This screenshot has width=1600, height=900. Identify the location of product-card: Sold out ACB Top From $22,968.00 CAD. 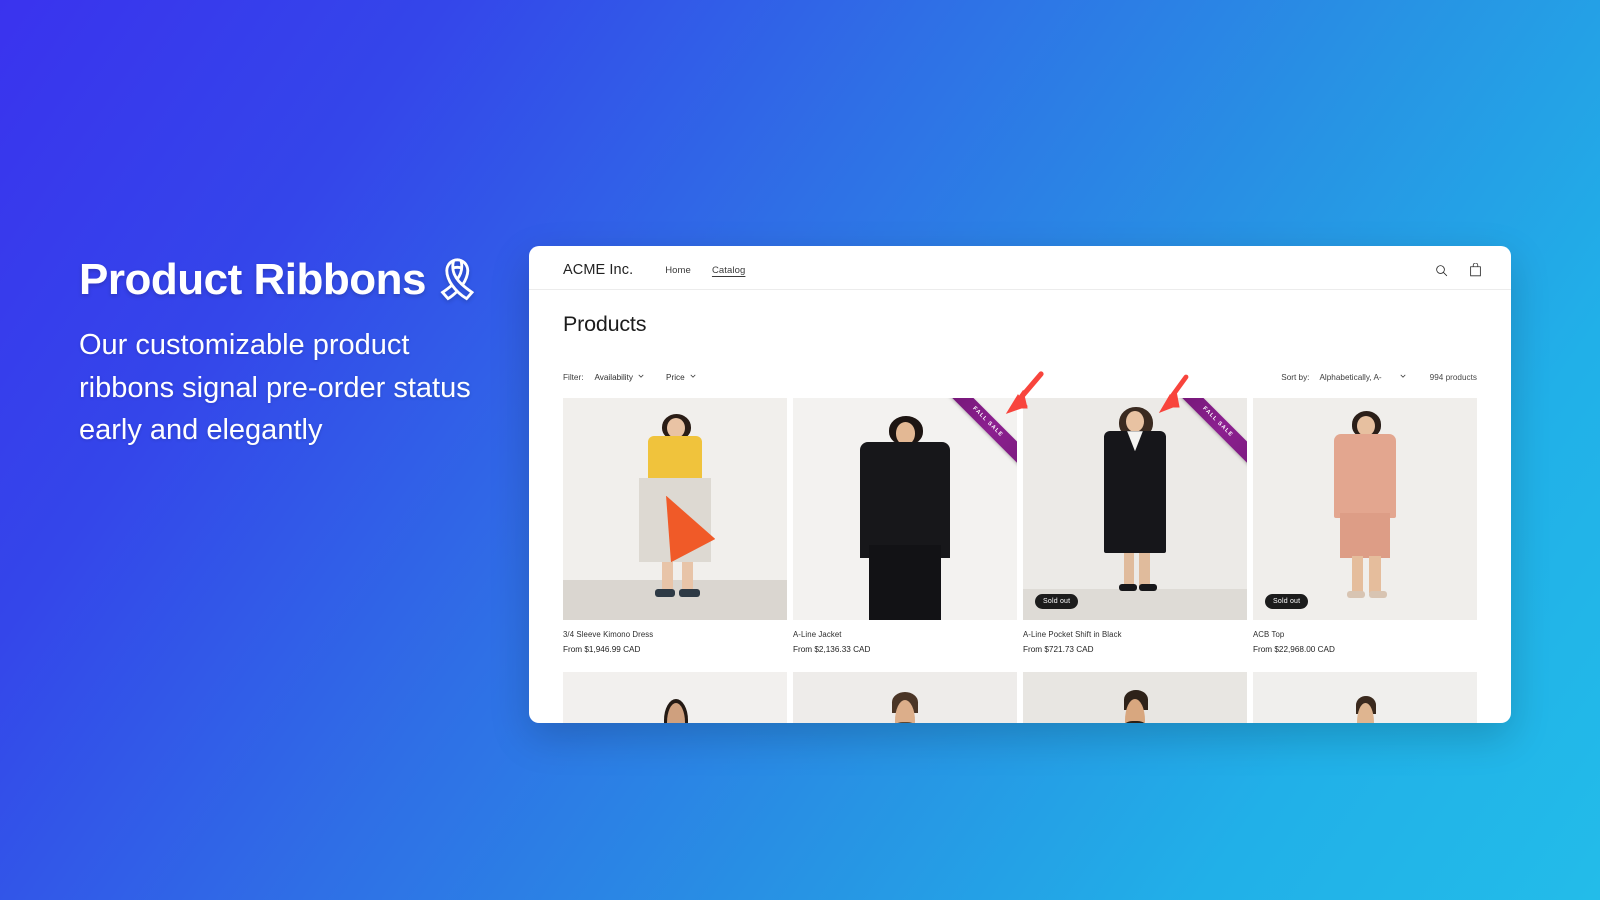
(1365, 526).